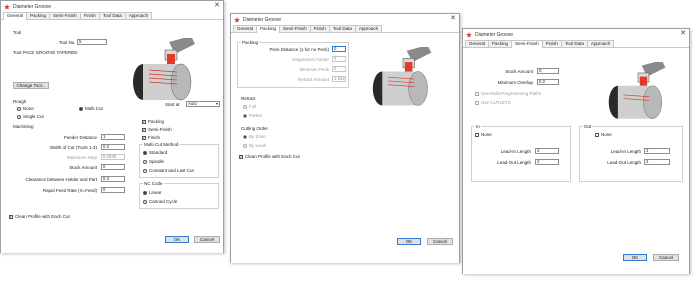 This screenshot has width=693, height=288. I want to click on width-of-cut-field: 0.2, so click(113, 147).